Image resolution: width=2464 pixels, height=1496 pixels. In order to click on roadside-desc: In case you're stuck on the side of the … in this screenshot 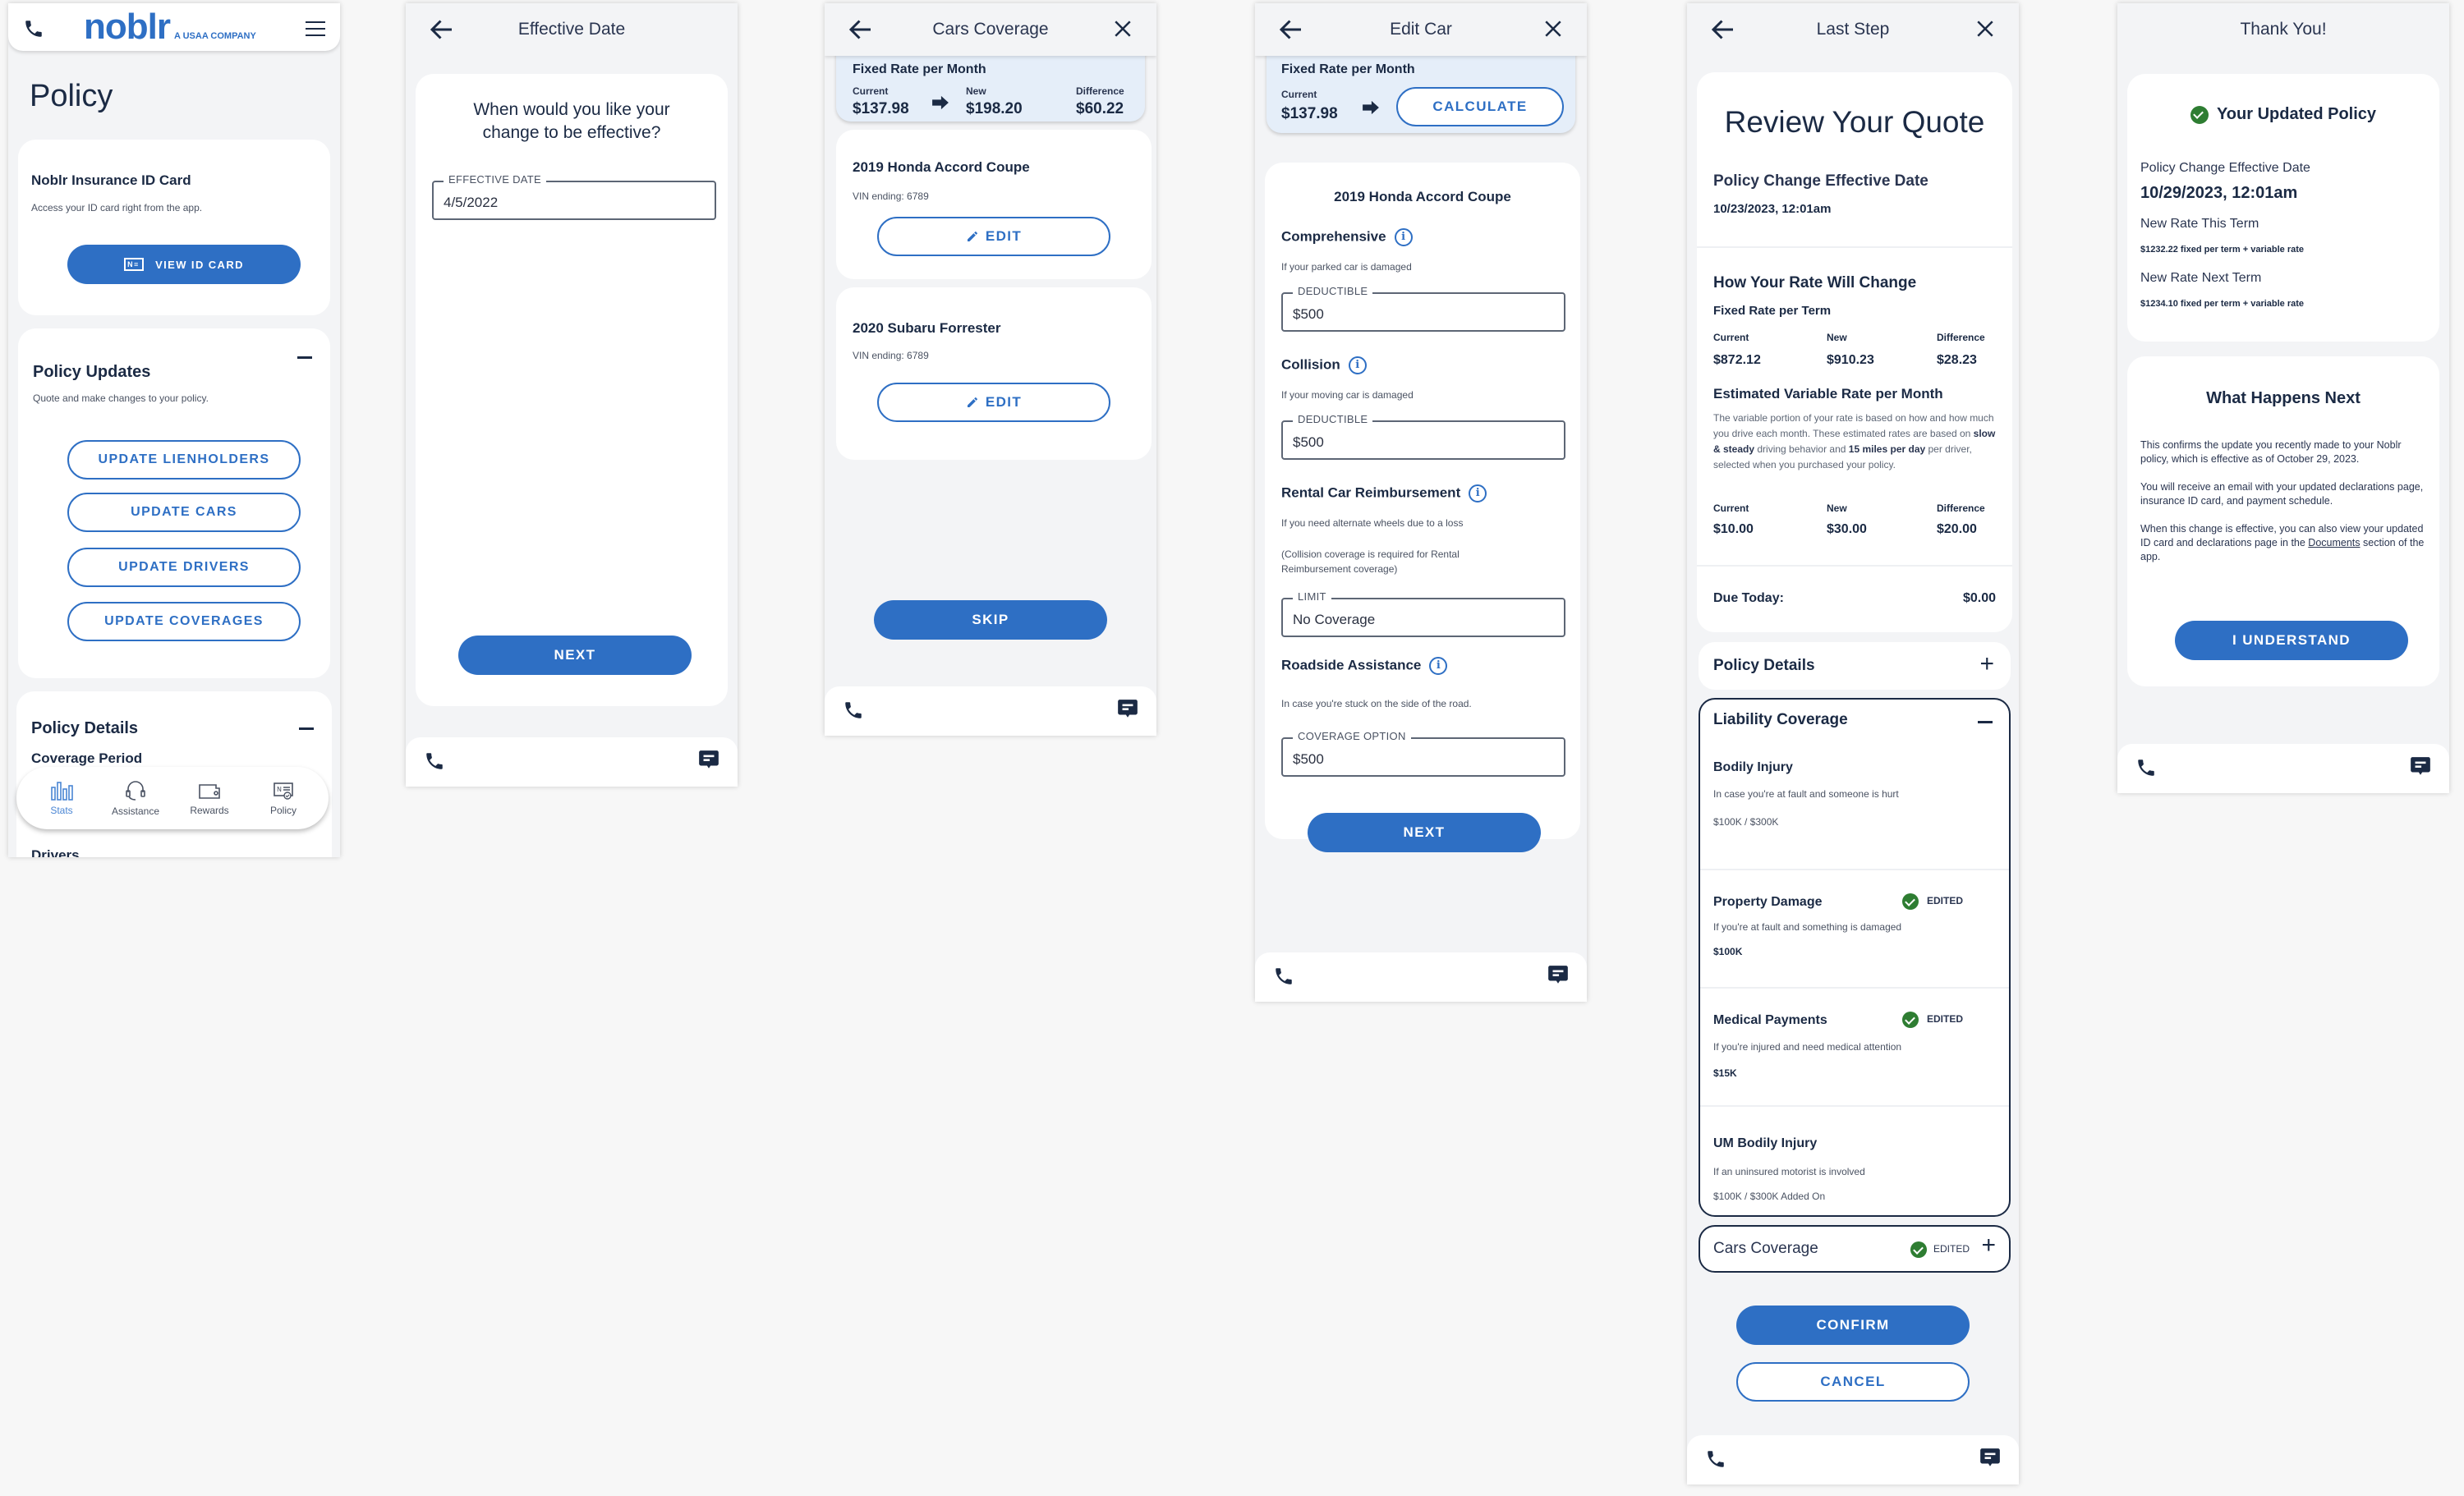, I will do `click(1376, 704)`.